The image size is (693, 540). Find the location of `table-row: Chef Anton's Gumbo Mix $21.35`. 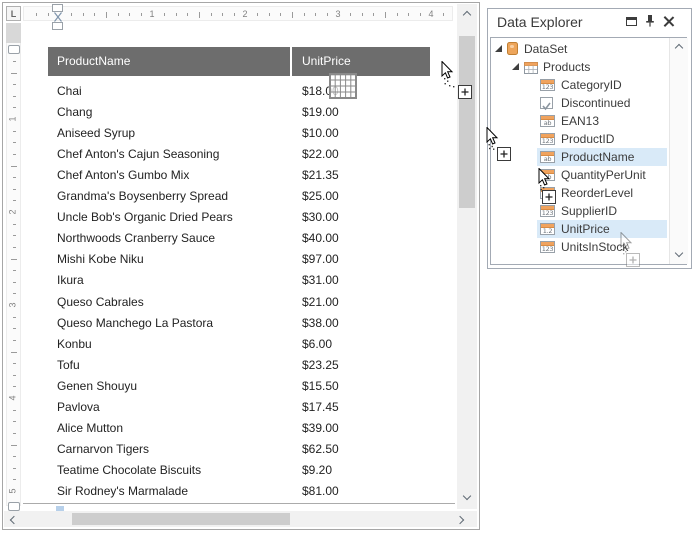

table-row: Chef Anton's Gumbo Mix $21.35 is located at coordinates (239, 175).